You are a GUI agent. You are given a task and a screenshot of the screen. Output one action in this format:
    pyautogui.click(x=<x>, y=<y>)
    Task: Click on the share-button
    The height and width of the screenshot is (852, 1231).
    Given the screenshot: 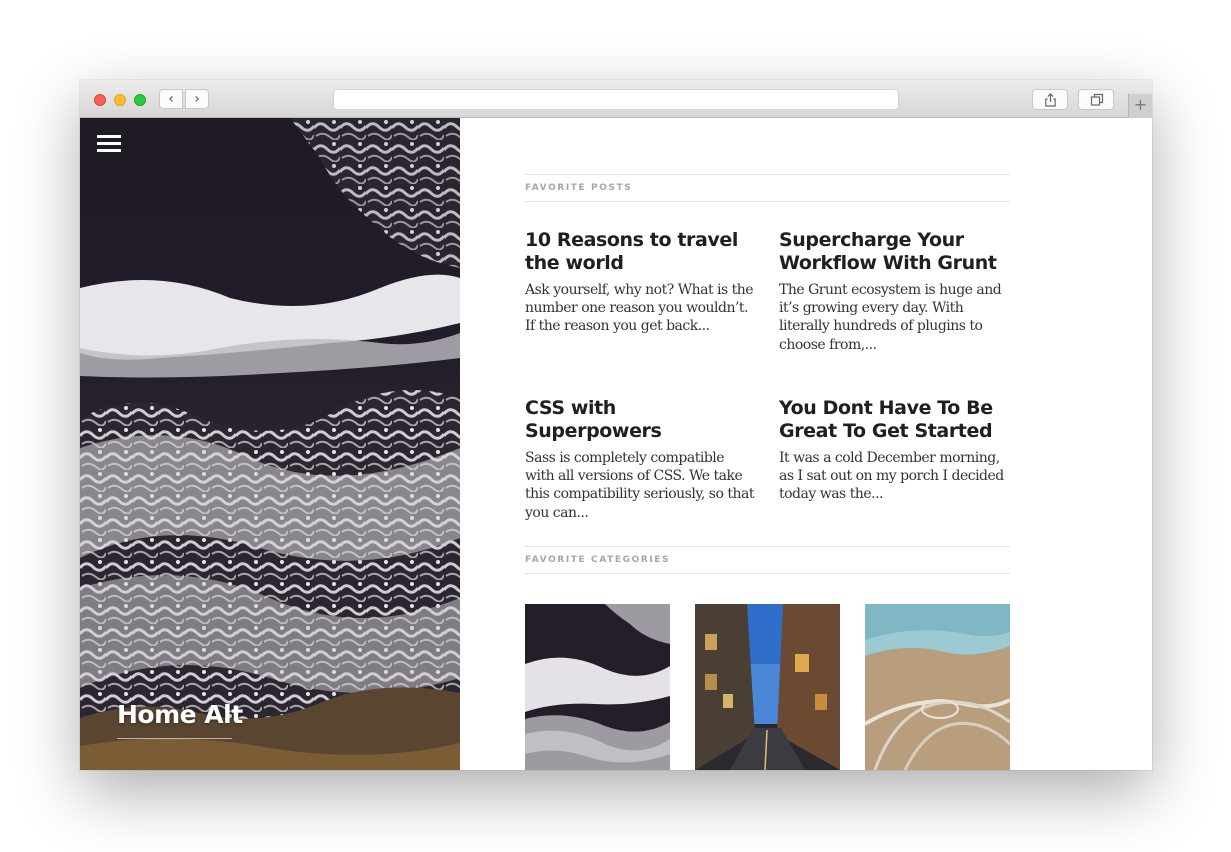 What is the action you would take?
    pyautogui.click(x=1050, y=99)
    